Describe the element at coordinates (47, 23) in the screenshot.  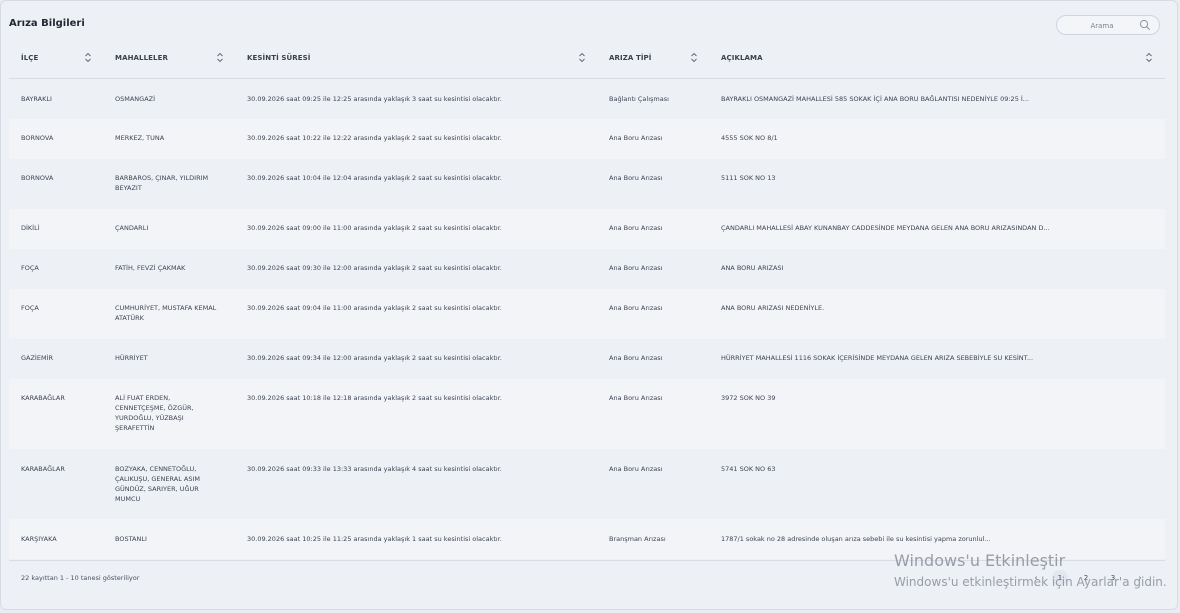
I see `page-title: Arıza Bilgileri` at that location.